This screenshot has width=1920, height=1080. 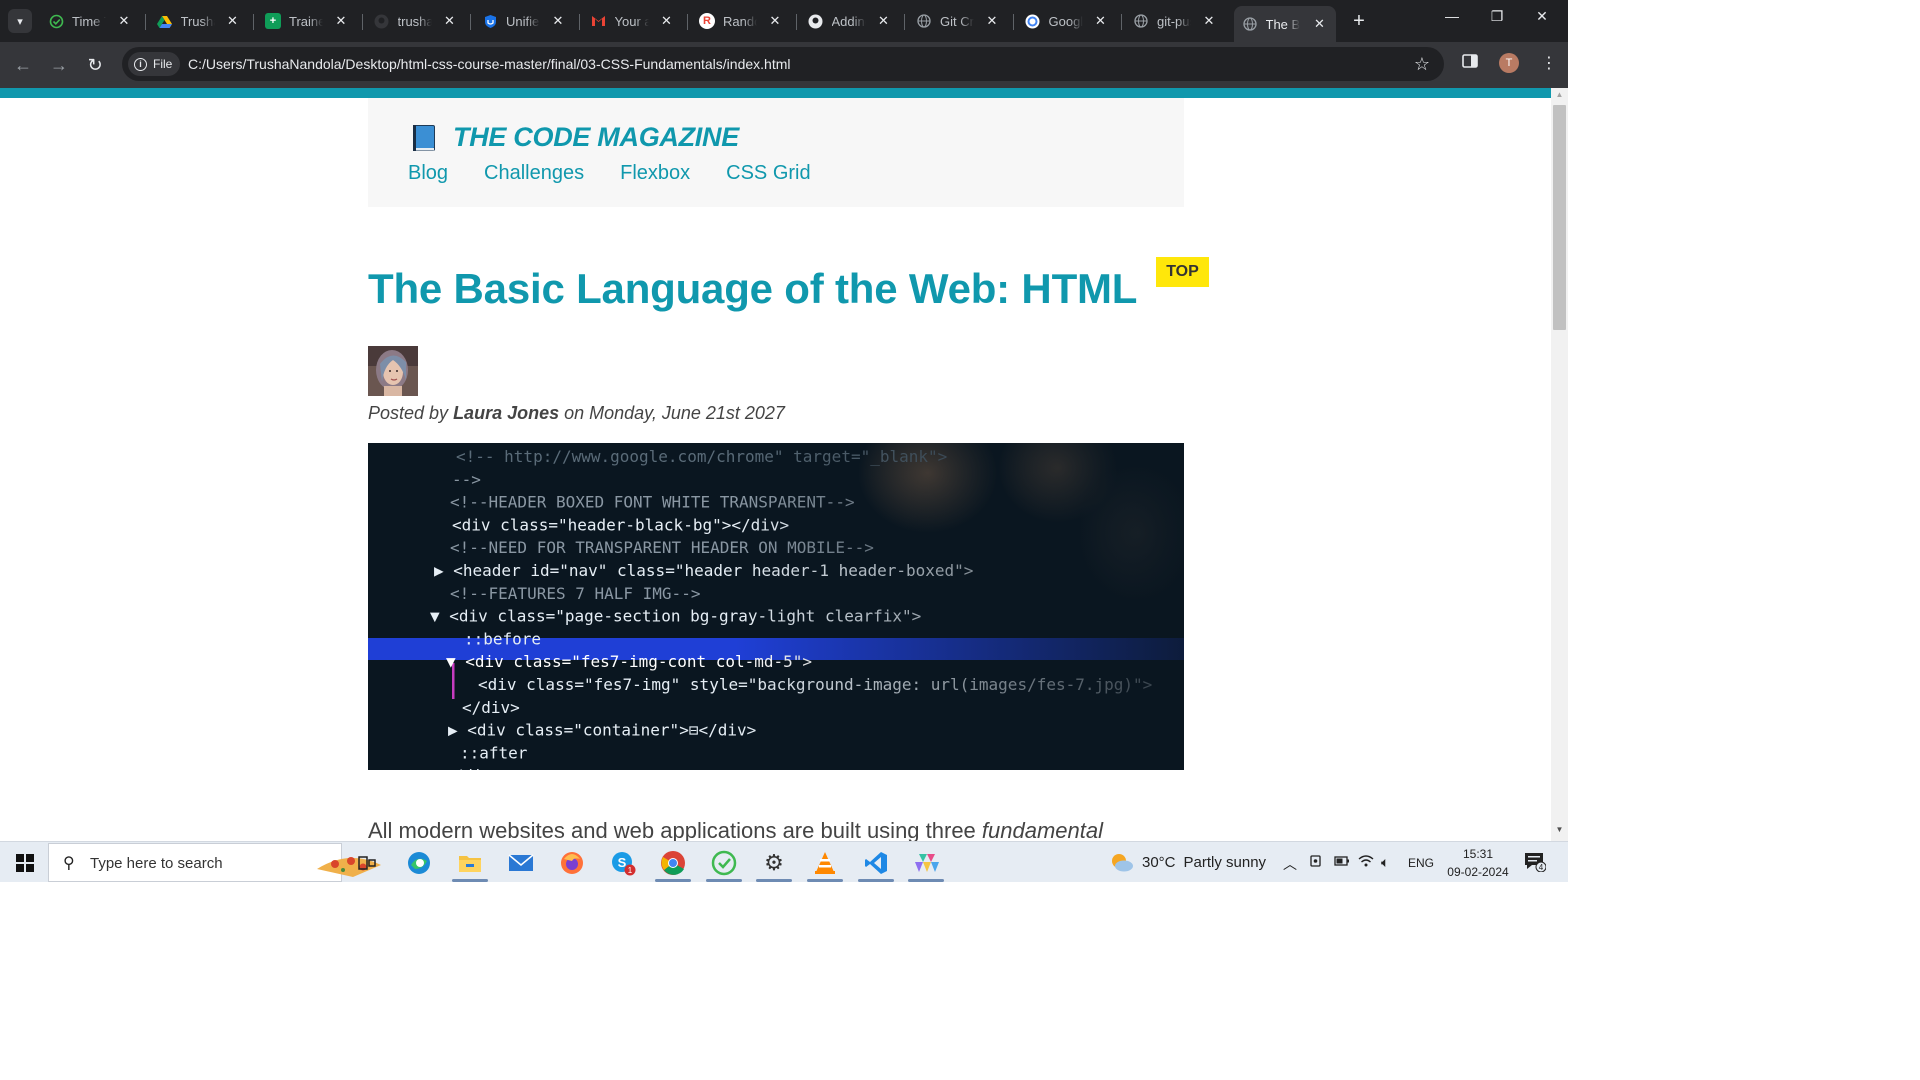 What do you see at coordinates (1559, 832) in the screenshot?
I see `scroll-down-arrow-icon: ▼` at bounding box center [1559, 832].